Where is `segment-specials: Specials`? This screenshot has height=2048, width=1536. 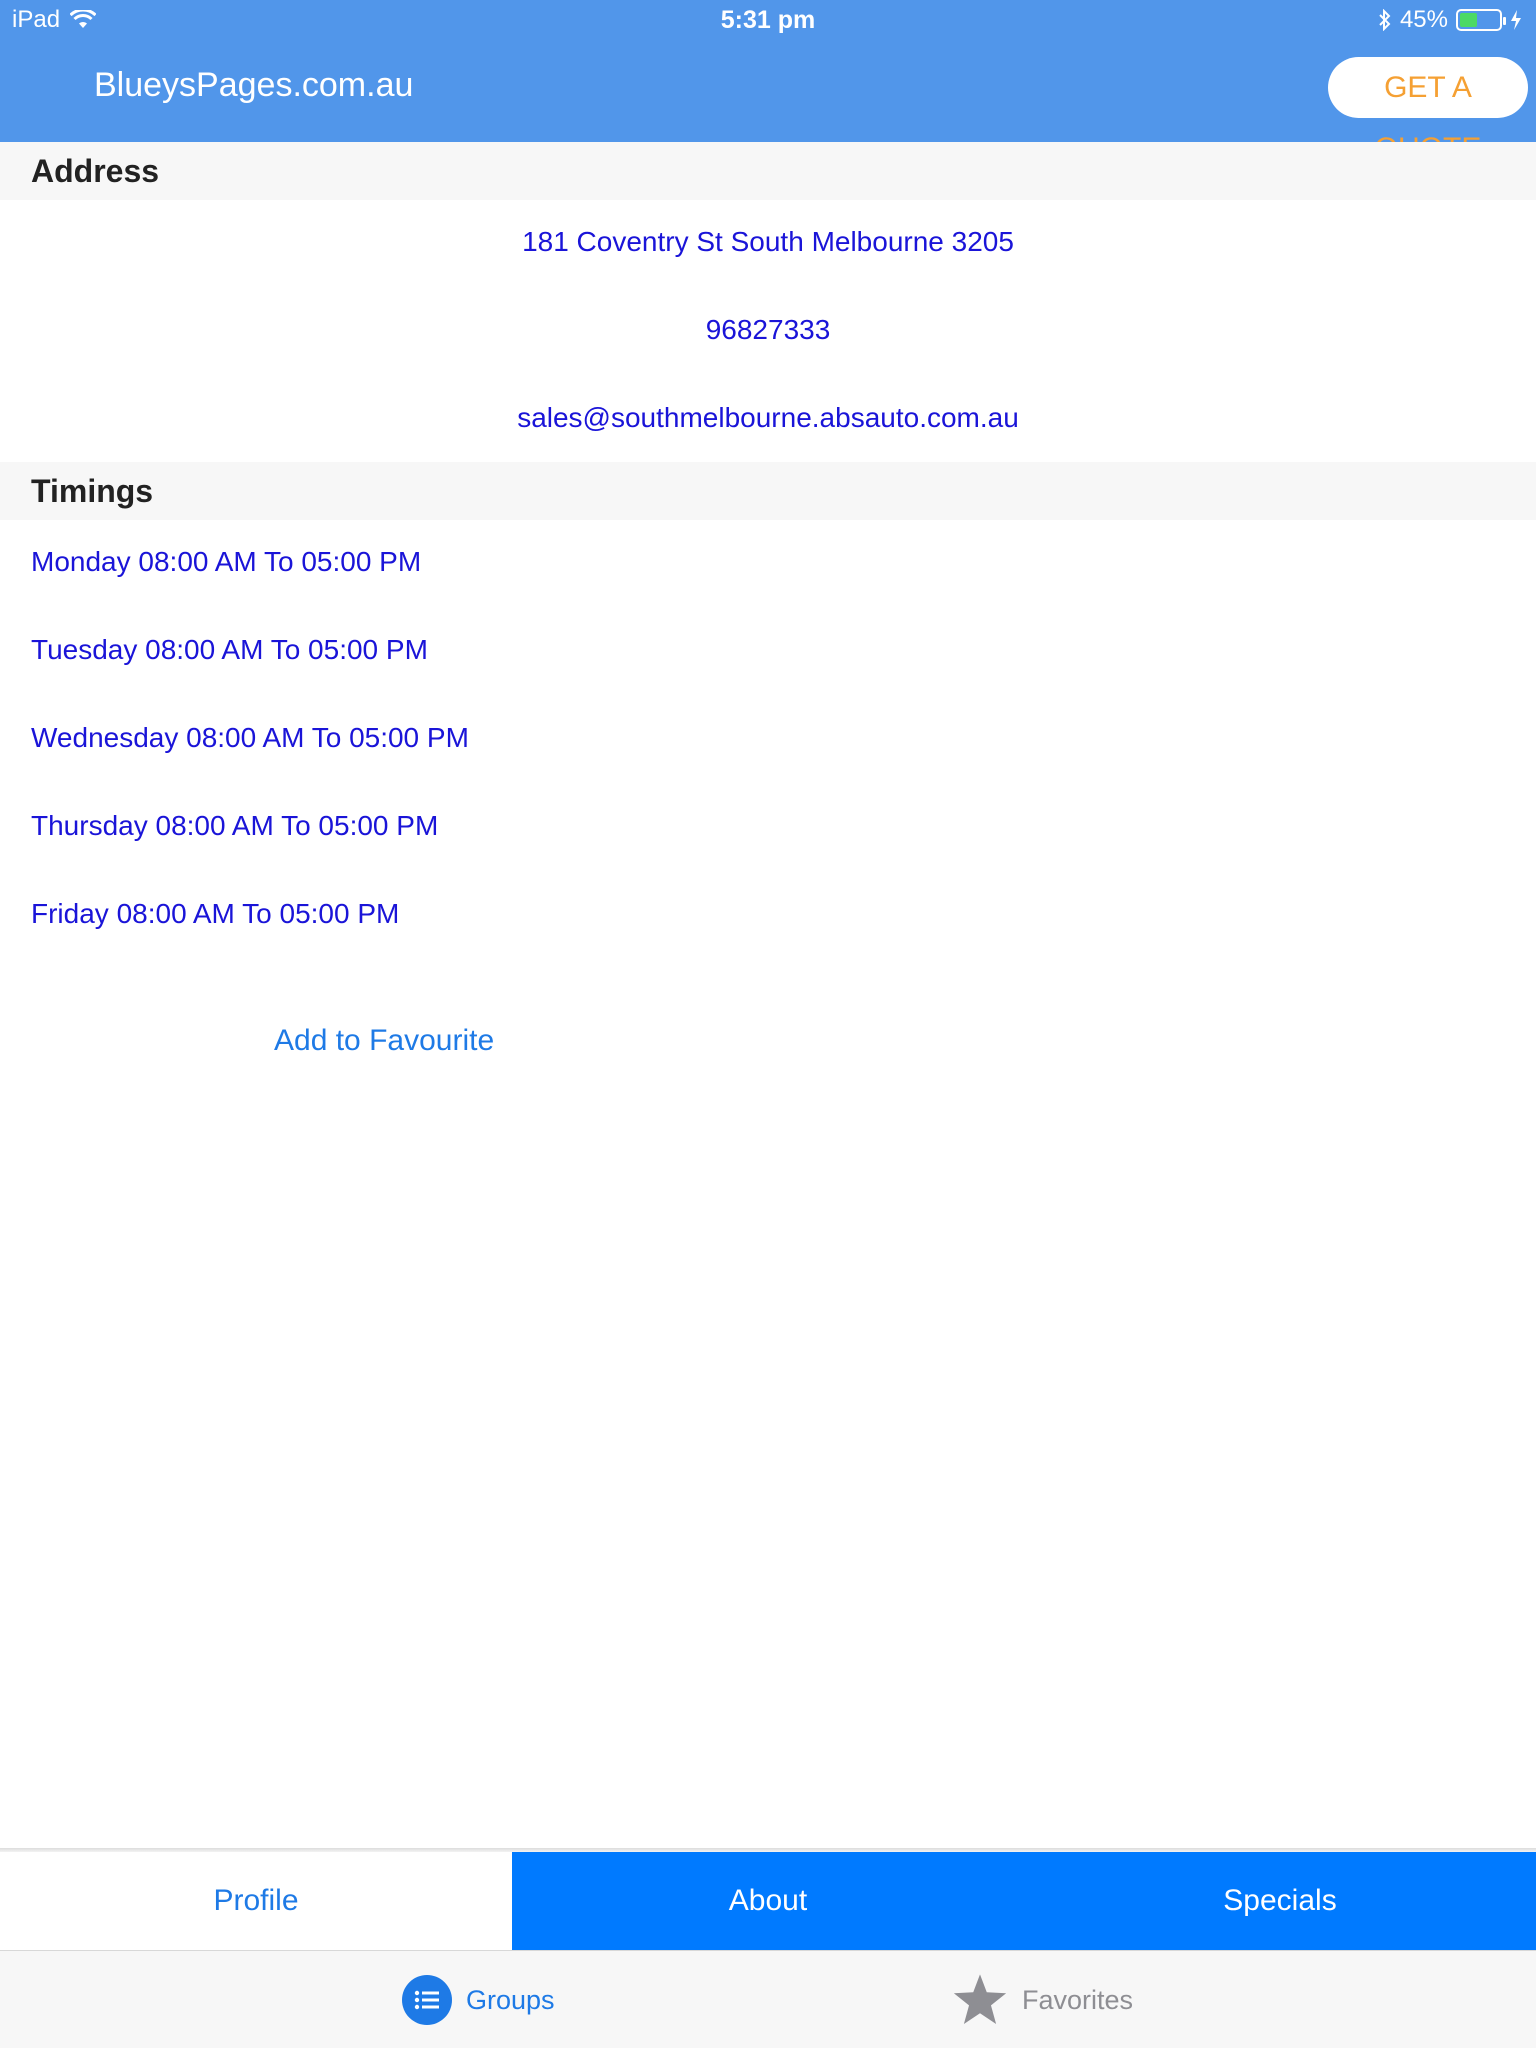 segment-specials: Specials is located at coordinates (1280, 1901).